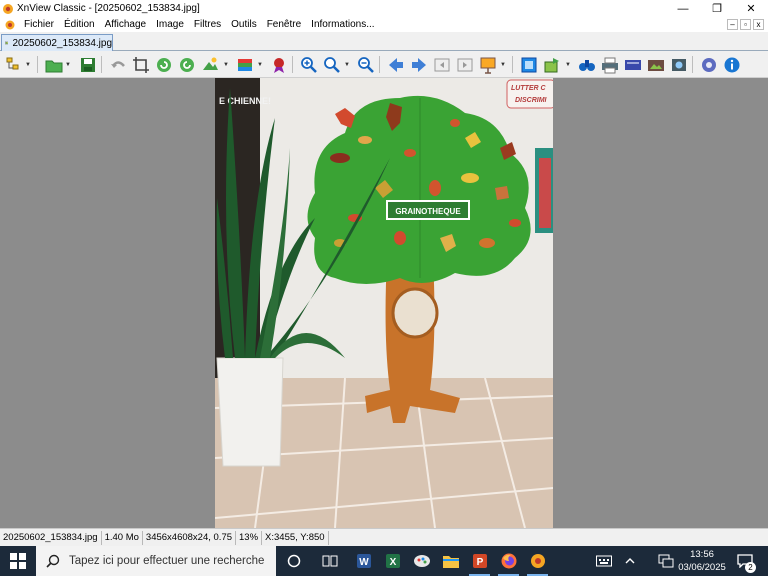 Image resolution: width=768 pixels, height=576 pixels. I want to click on document-tabs: 20250602_153834.jpg, so click(384, 41).